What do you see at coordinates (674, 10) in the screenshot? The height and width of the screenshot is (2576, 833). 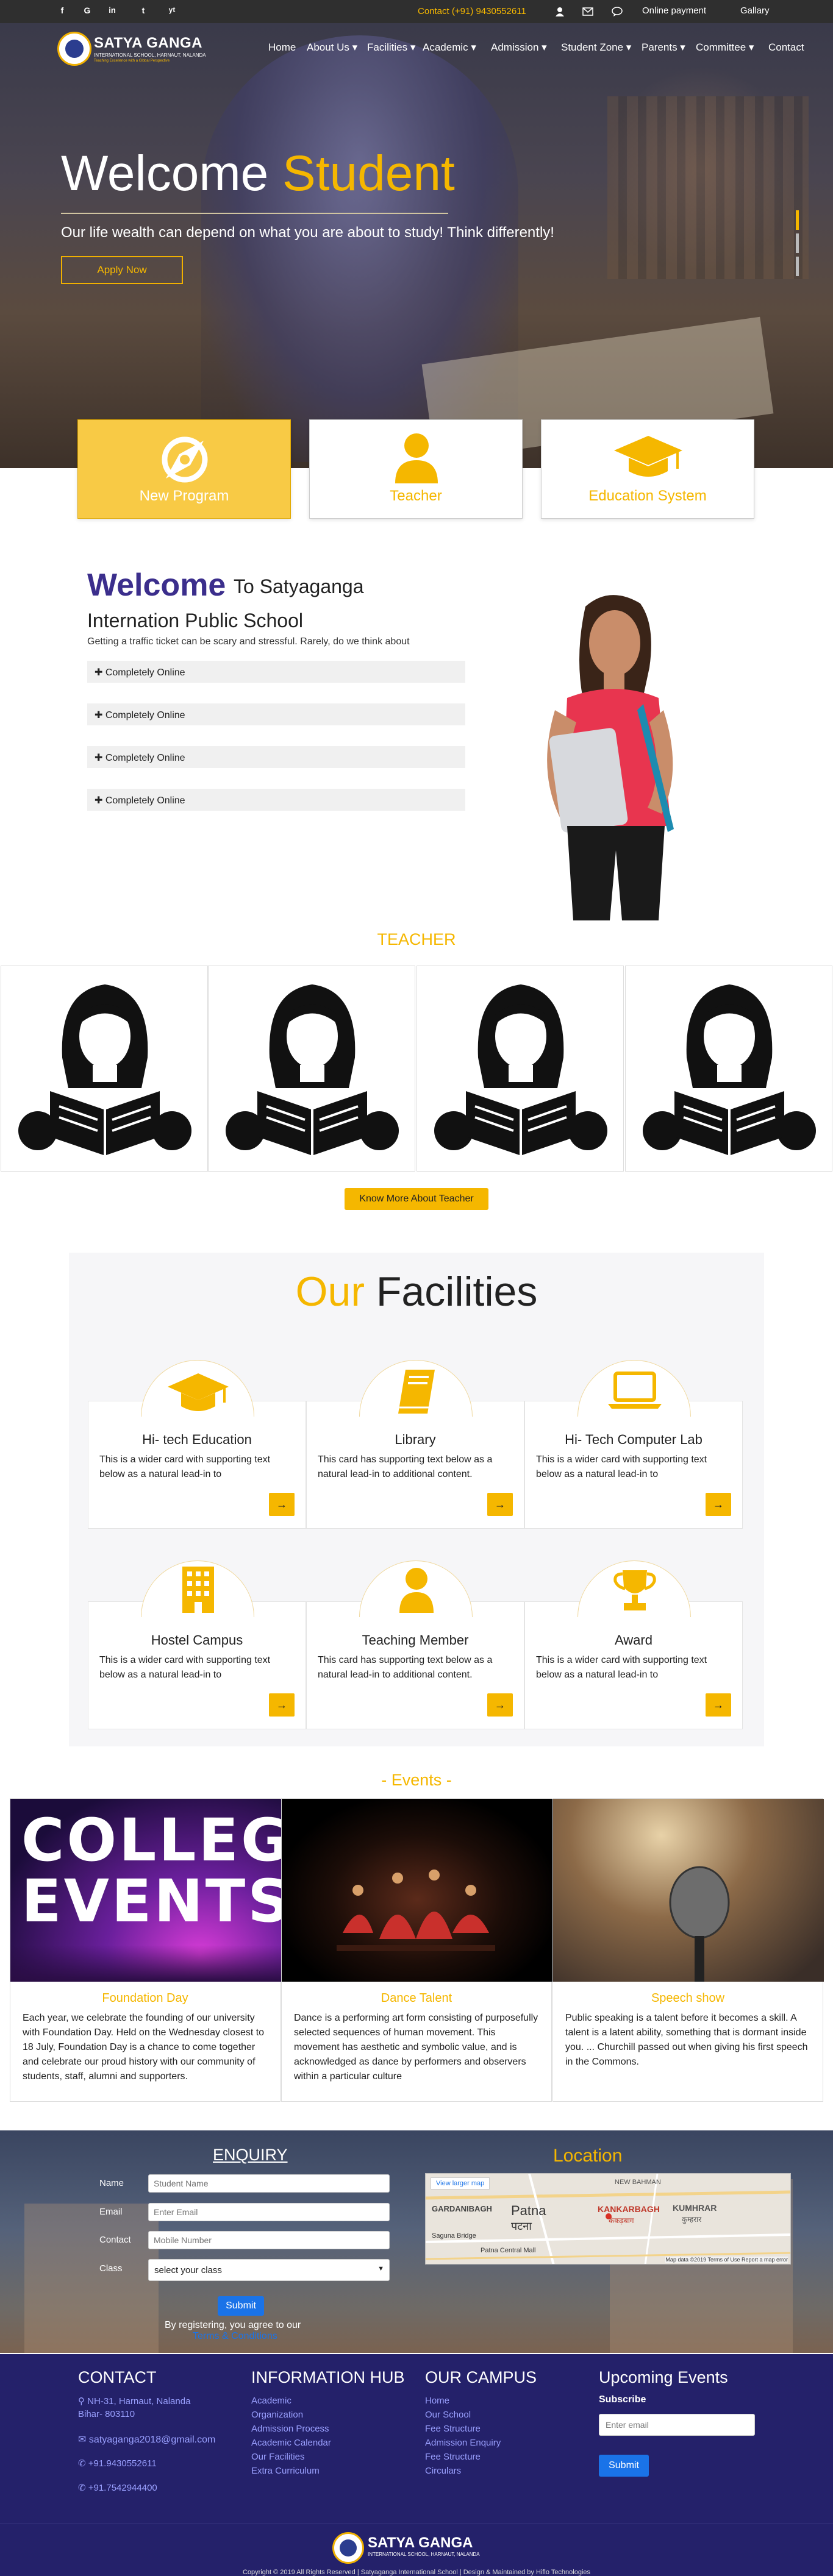 I see `online-payment-link: Online payment` at bounding box center [674, 10].